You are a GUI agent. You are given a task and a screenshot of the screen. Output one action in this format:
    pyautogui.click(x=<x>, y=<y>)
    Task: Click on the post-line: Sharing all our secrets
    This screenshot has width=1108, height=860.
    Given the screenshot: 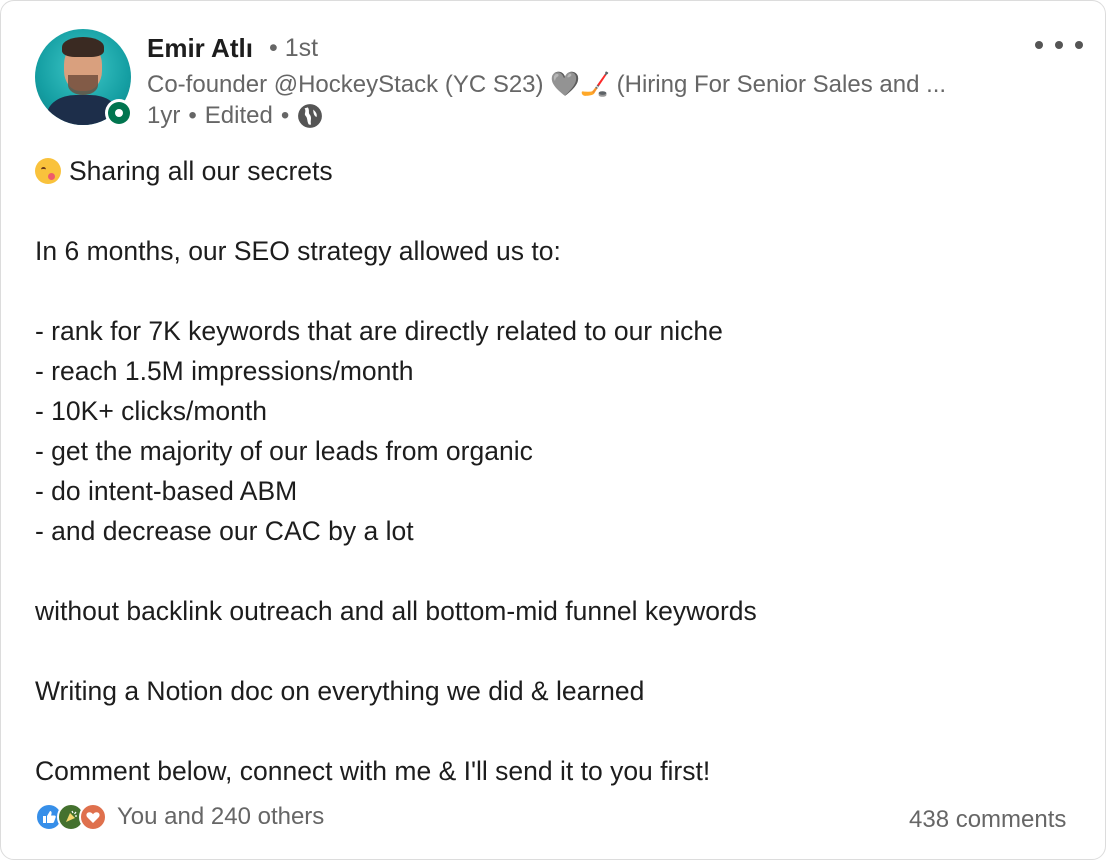 What is the action you would take?
    pyautogui.click(x=555, y=171)
    